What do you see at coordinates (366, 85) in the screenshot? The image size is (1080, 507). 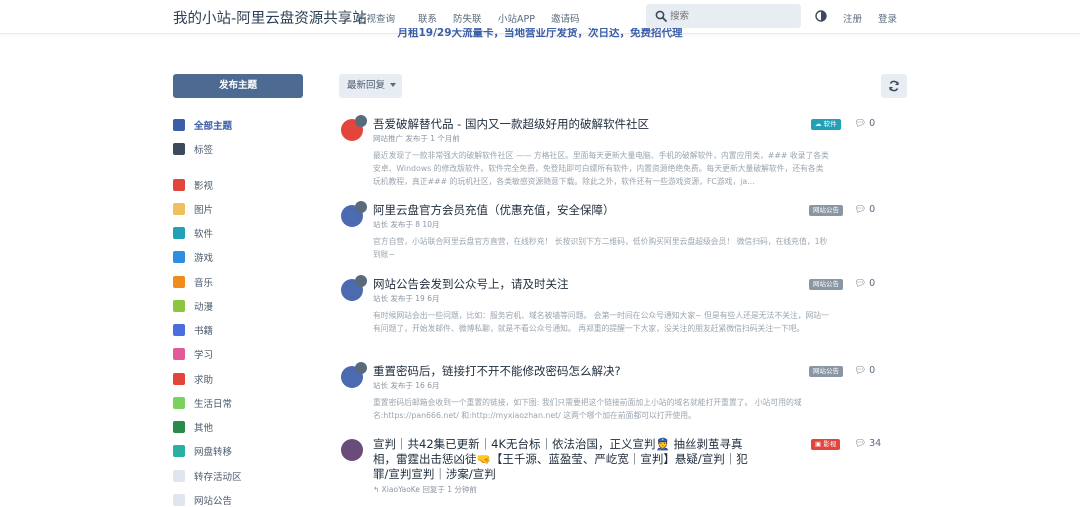 I see `sort-label: 最新回复` at bounding box center [366, 85].